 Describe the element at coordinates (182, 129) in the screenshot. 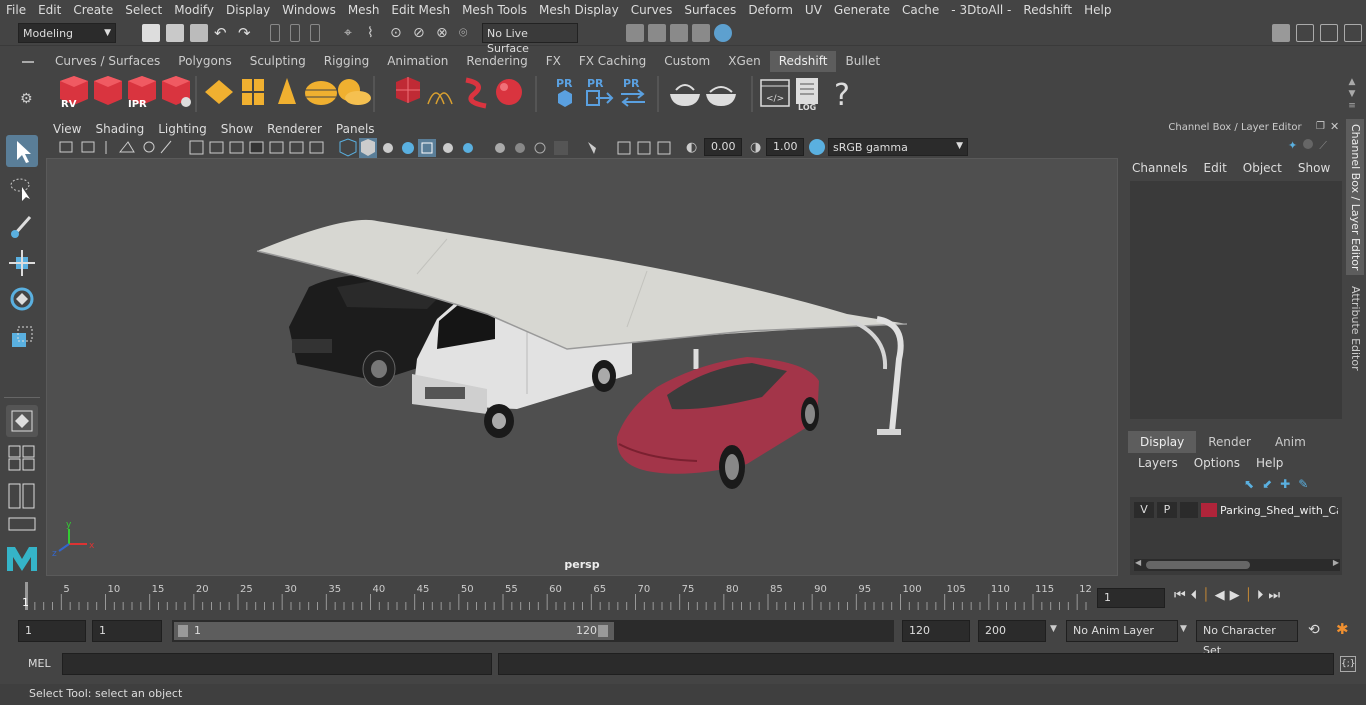

I see `viewport-menu-lighting: Lighting` at that location.